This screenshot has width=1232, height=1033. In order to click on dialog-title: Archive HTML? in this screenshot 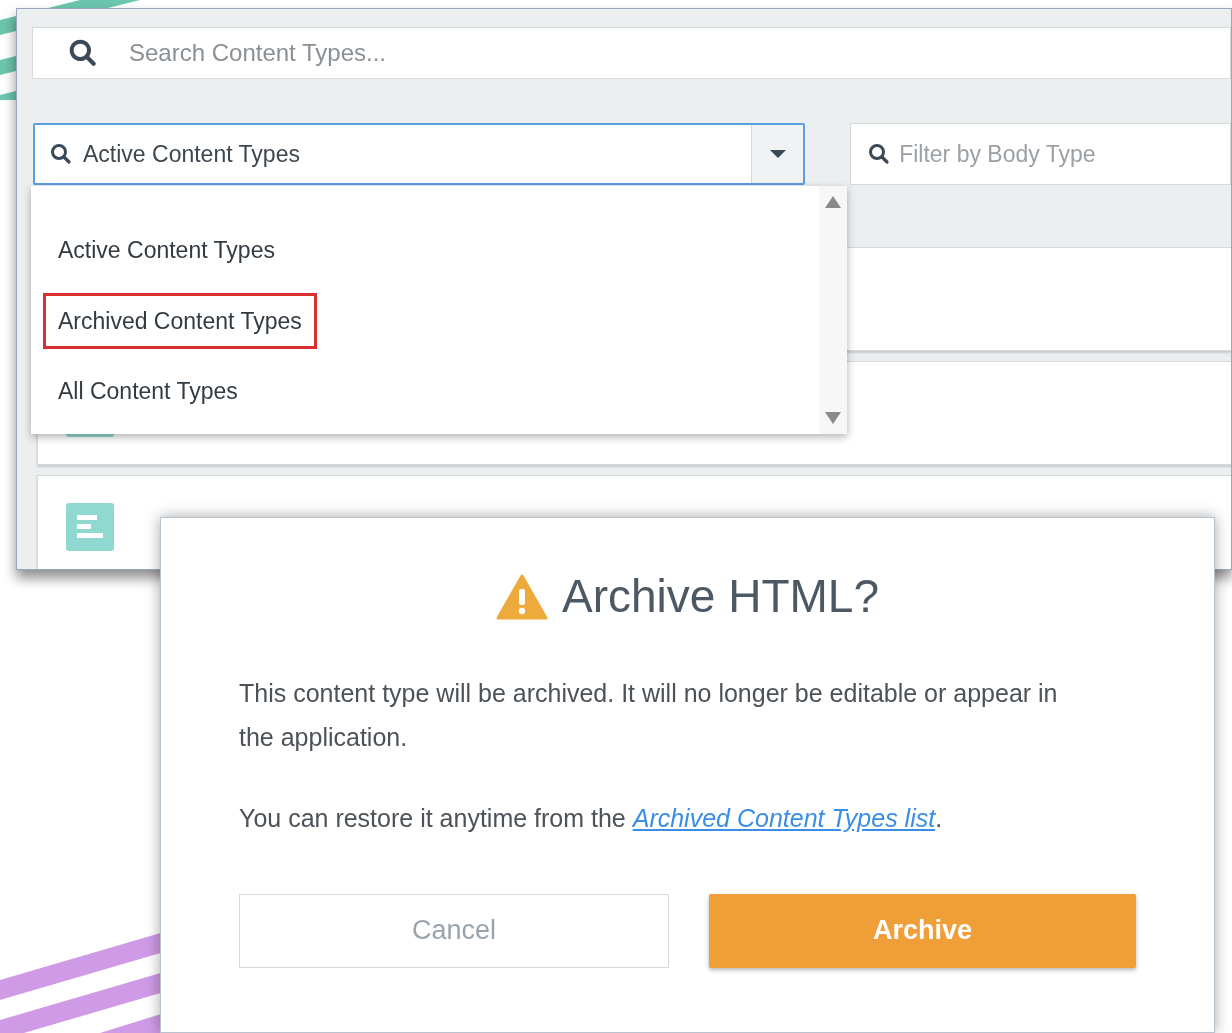, I will do `click(720, 596)`.